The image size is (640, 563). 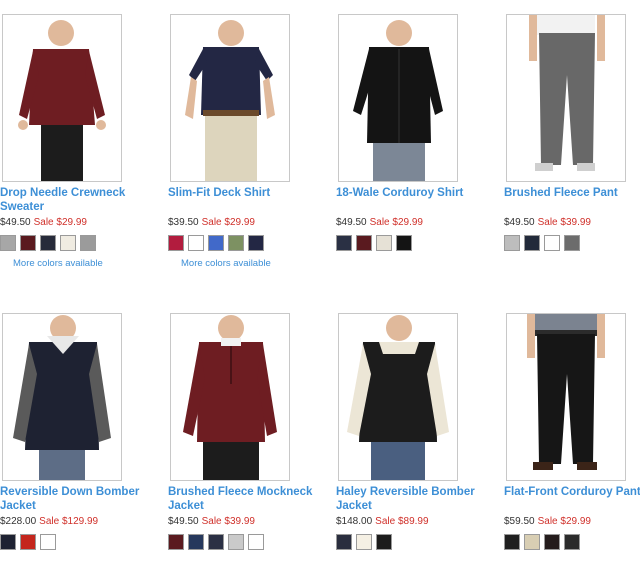 What do you see at coordinates (243, 193) in the screenshot?
I see `product-name: Slim-Fit Deck Shirt` at bounding box center [243, 193].